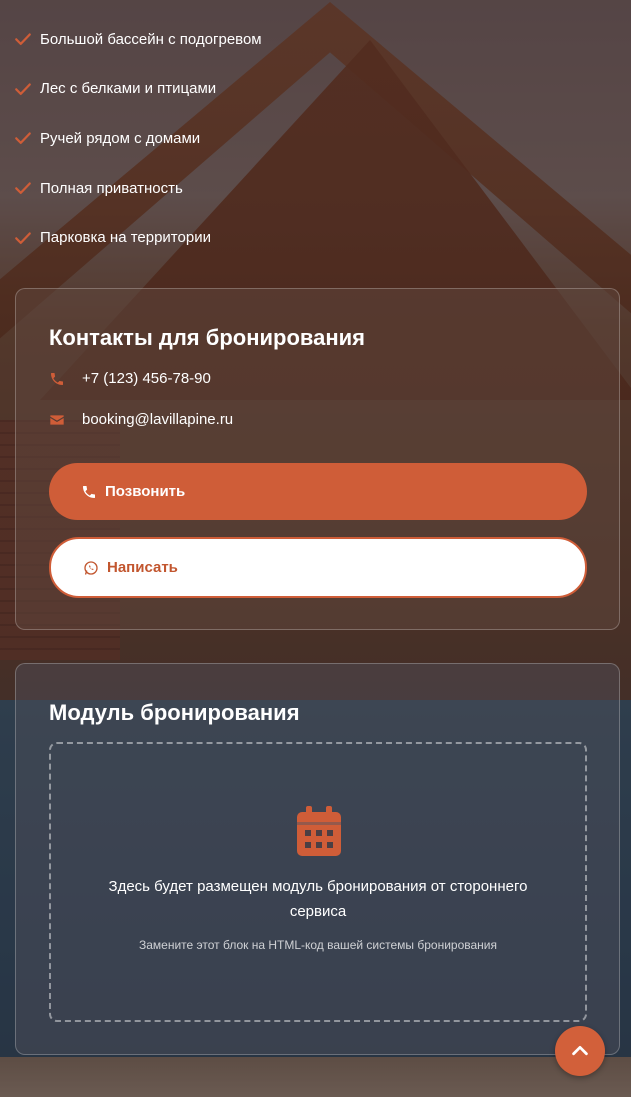 The height and width of the screenshot is (1097, 631). What do you see at coordinates (146, 378) in the screenshot?
I see `phone-number: +7 (123) 456-78-90` at bounding box center [146, 378].